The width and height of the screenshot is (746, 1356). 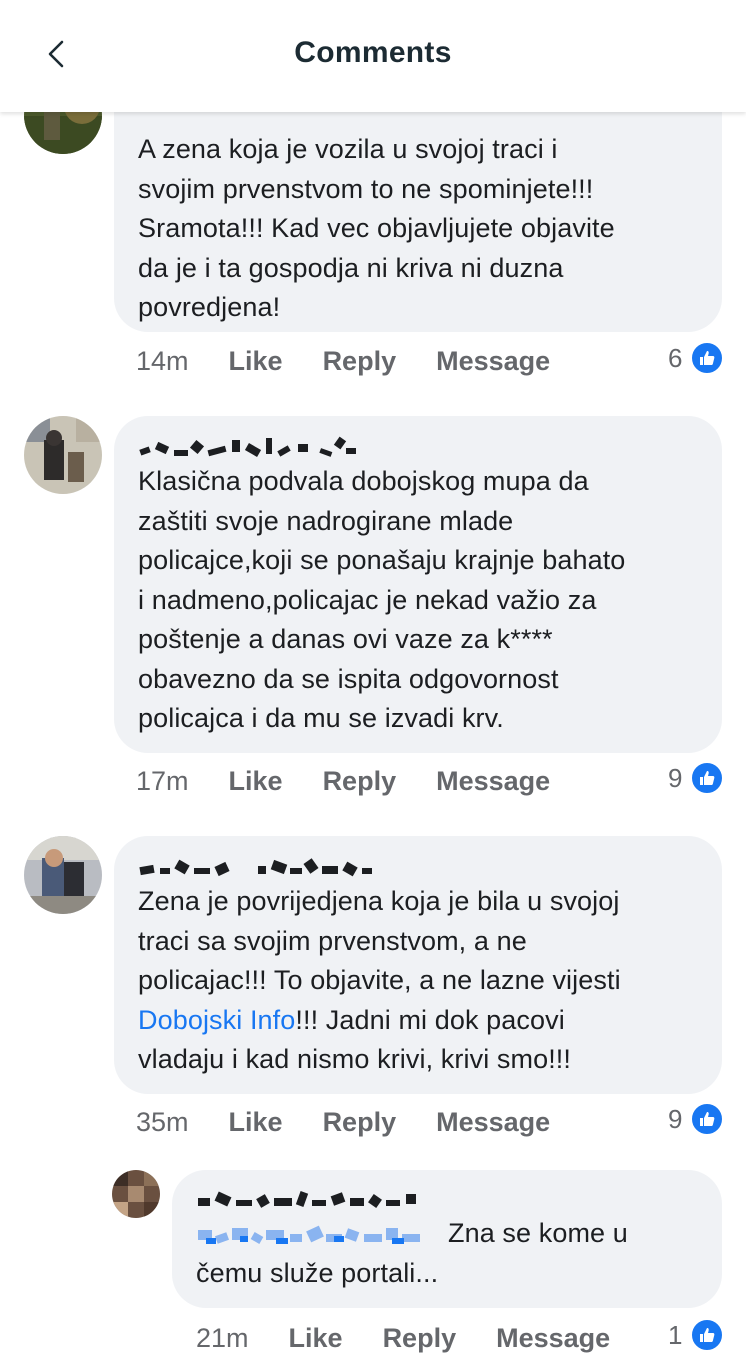 I want to click on reply-actions: 21m Like Reply Message, so click(x=423, y=1338).